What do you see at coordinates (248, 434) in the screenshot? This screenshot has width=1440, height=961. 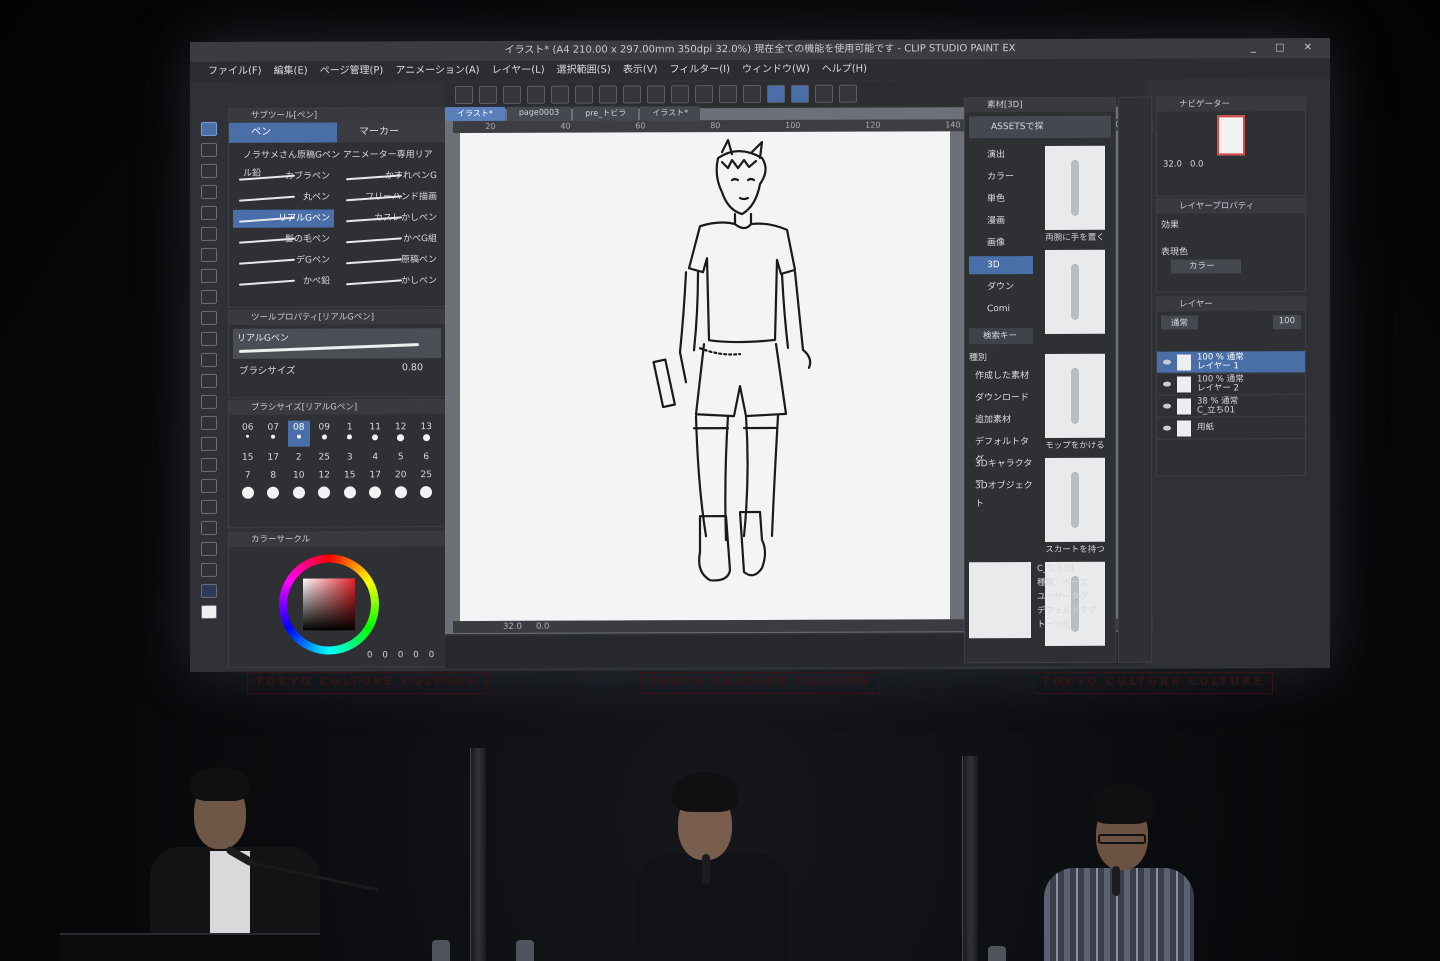 I see `brush-size-option: 06` at bounding box center [248, 434].